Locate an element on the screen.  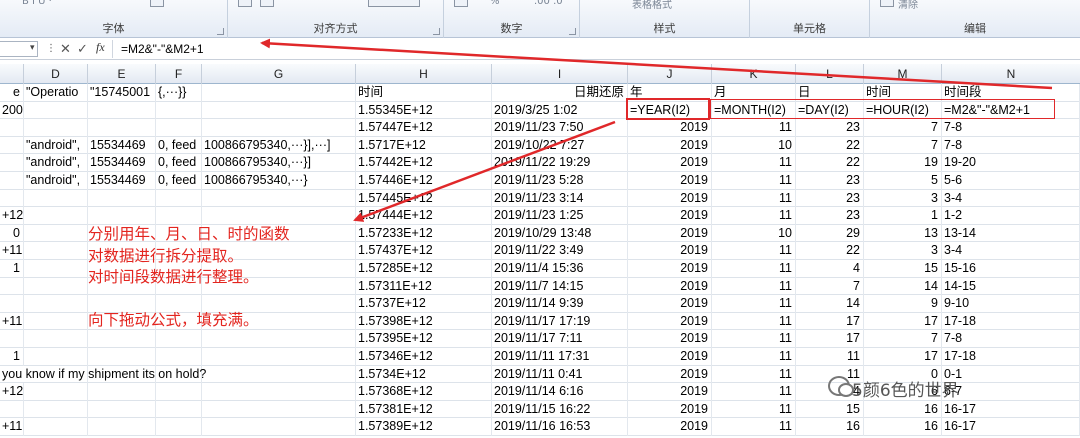
cell-n: 16-17 is located at coordinates (1011, 409).